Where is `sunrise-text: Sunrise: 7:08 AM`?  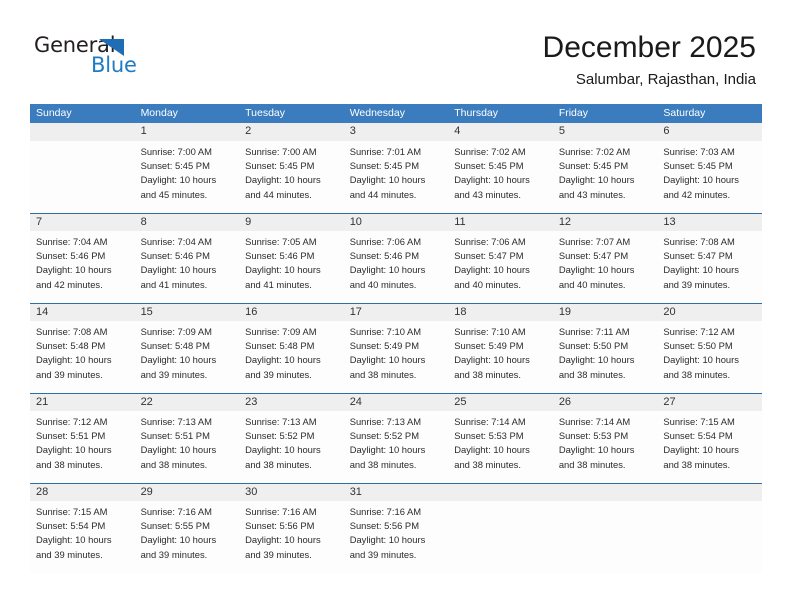 sunrise-text: Sunrise: 7:08 AM is located at coordinates (699, 241).